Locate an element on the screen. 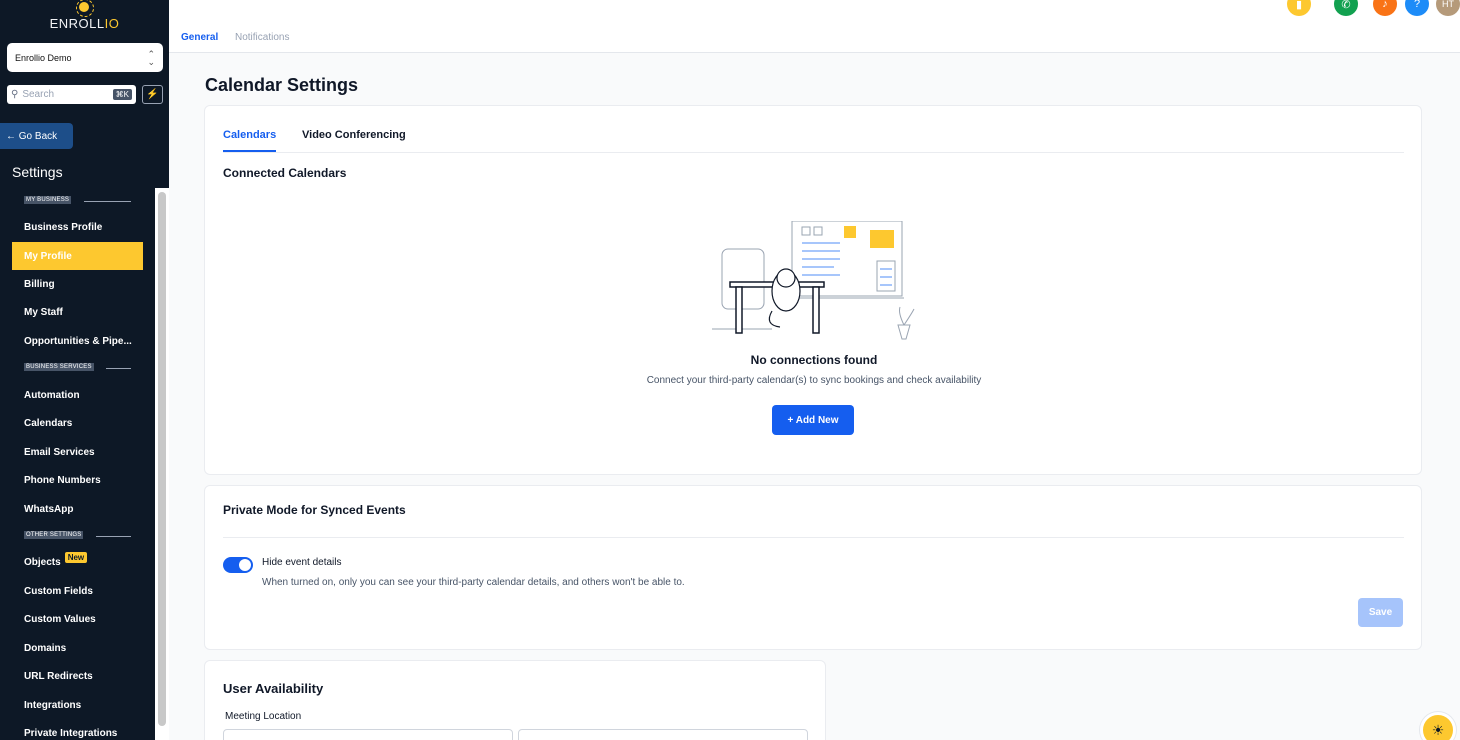  lightbulb-help-button: ☀ is located at coordinates (1438, 726).